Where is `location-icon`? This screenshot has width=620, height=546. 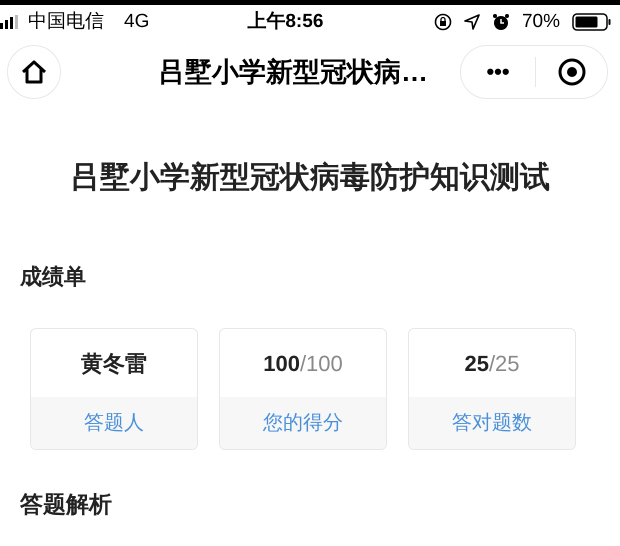
location-icon is located at coordinates (472, 22).